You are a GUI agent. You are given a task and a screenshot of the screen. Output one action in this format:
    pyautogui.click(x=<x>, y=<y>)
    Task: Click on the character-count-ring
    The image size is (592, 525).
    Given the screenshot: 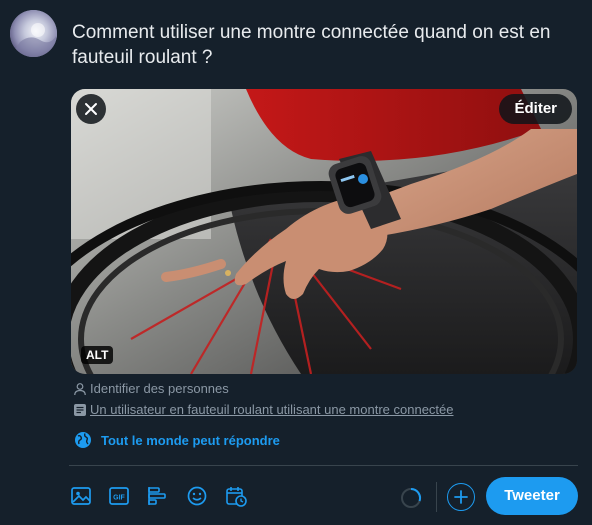 What is the action you would take?
    pyautogui.click(x=411, y=497)
    